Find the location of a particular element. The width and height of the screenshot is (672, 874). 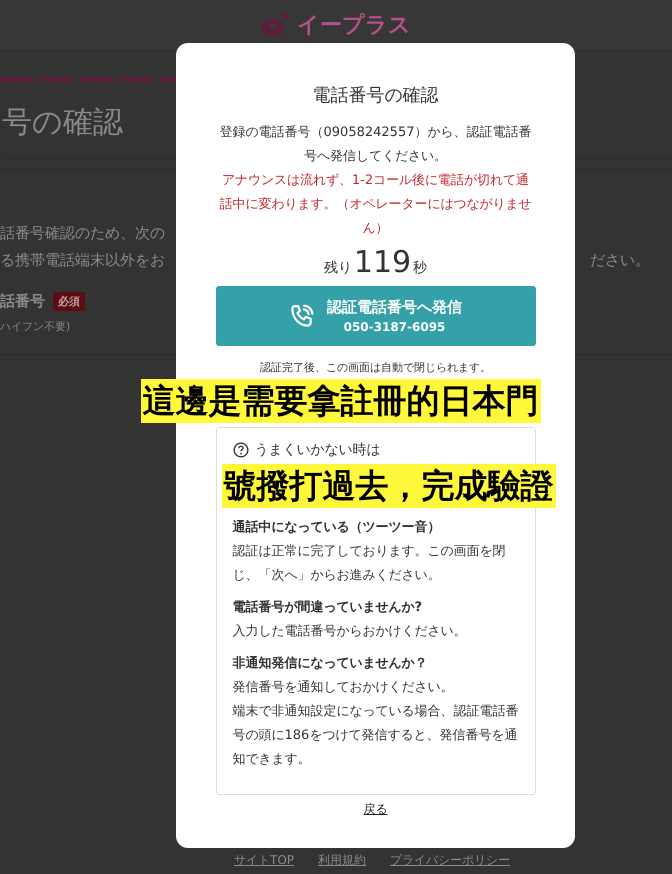

countdown-label: 残り is located at coordinates (338, 268).